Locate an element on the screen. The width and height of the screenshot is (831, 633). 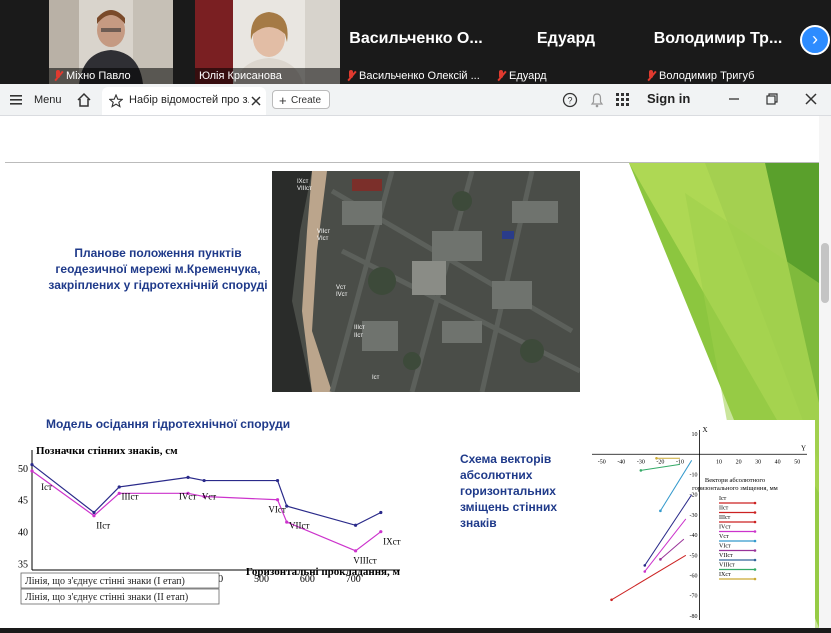
point-label: VIст is located at coordinates (276, 510).